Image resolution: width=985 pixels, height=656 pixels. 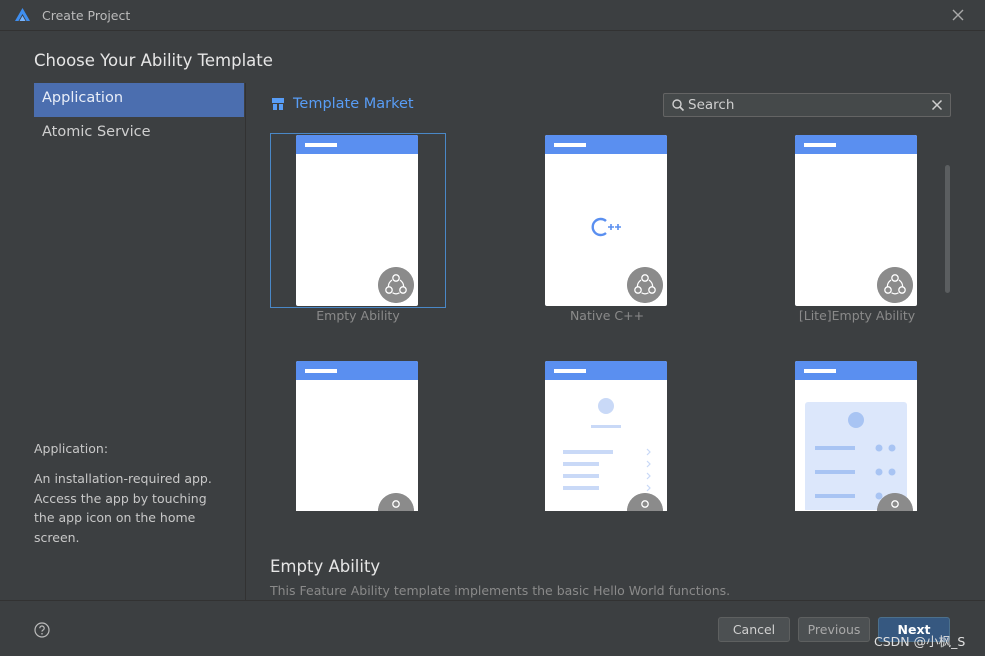 I want to click on template-card-blank, so click(x=357, y=435).